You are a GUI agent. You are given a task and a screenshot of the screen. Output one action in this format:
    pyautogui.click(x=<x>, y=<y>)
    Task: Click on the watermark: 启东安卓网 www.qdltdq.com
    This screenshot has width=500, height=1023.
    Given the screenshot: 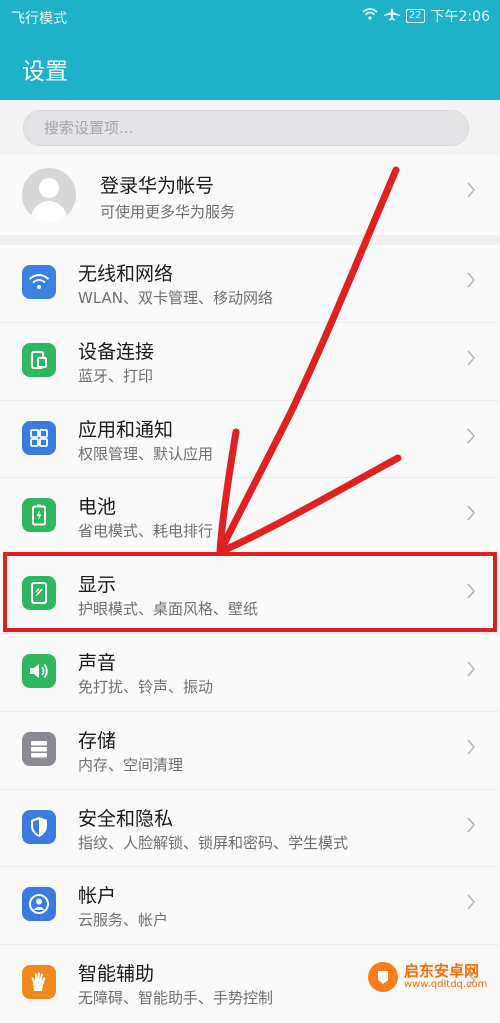 What is the action you would take?
    pyautogui.click(x=427, y=977)
    